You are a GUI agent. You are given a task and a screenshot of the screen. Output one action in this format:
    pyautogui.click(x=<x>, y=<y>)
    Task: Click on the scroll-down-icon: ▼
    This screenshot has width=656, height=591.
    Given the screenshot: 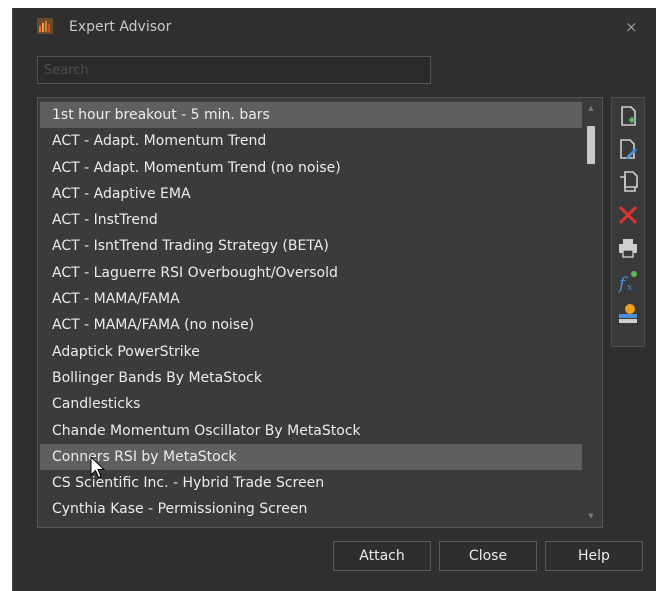 What is the action you would take?
    pyautogui.click(x=591, y=516)
    